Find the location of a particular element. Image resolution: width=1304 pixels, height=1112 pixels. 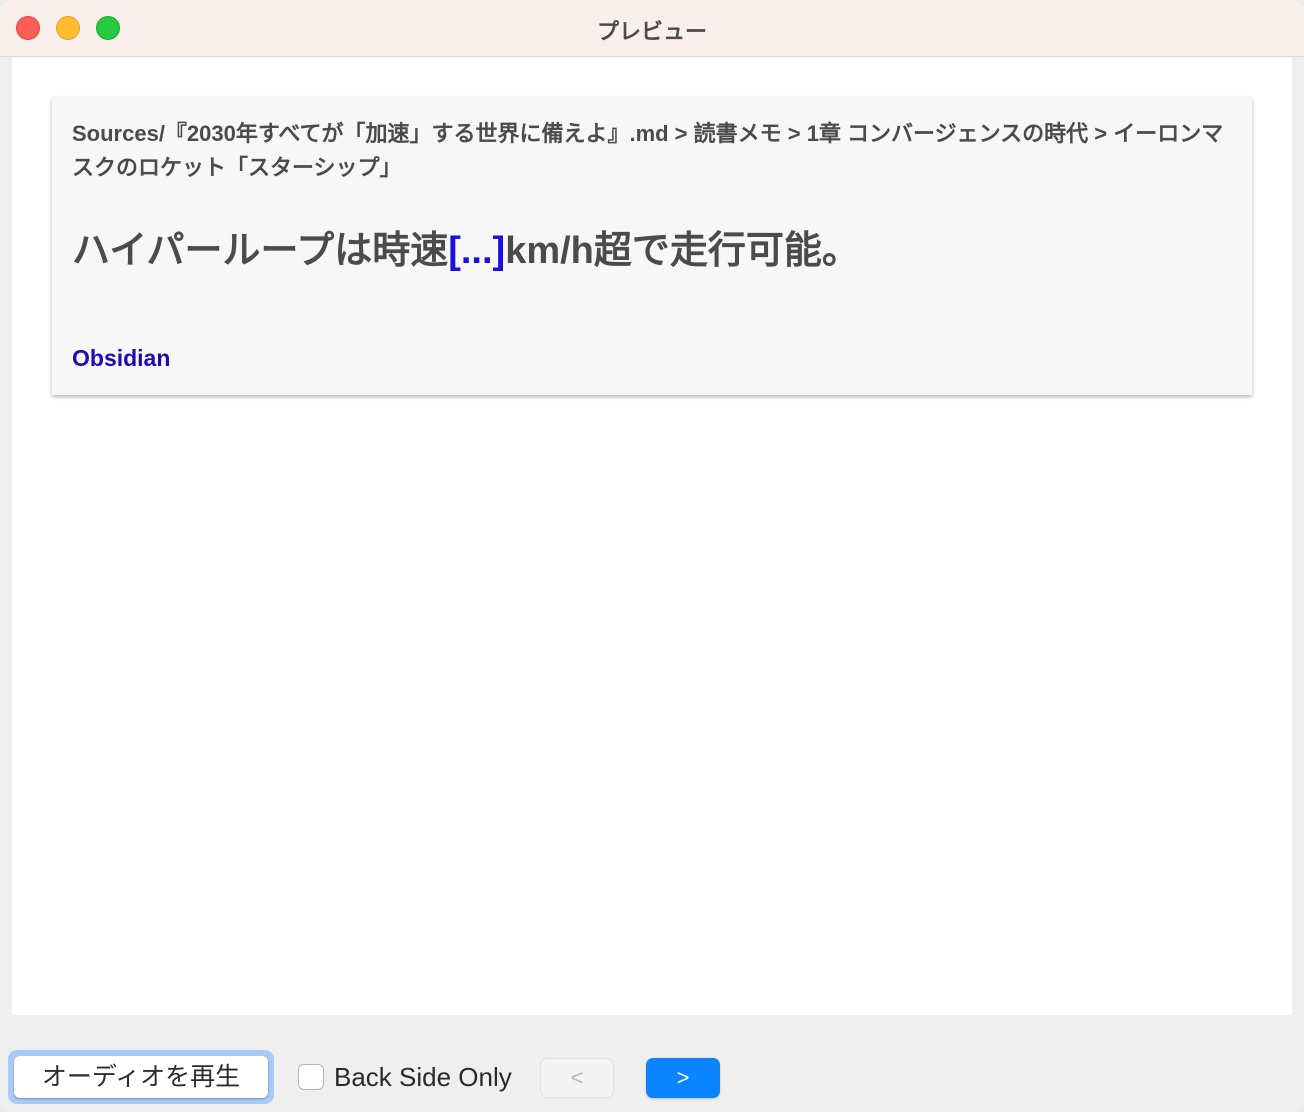

card-question: ハイパーループは時速[...]km/h超で走行可能。 is located at coordinates (652, 251).